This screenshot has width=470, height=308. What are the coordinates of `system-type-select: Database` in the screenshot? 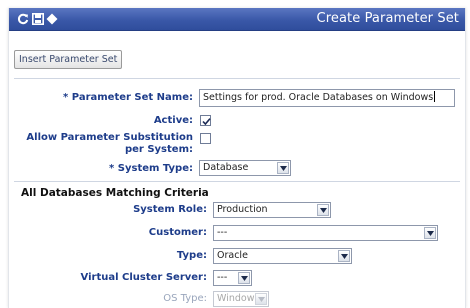 It's located at (245, 168).